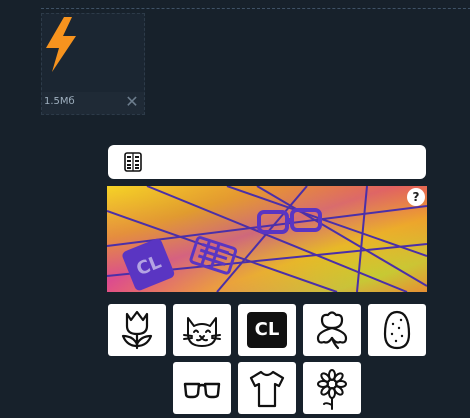  What do you see at coordinates (255, 4) in the screenshot?
I see `drop-zone-border` at bounding box center [255, 4].